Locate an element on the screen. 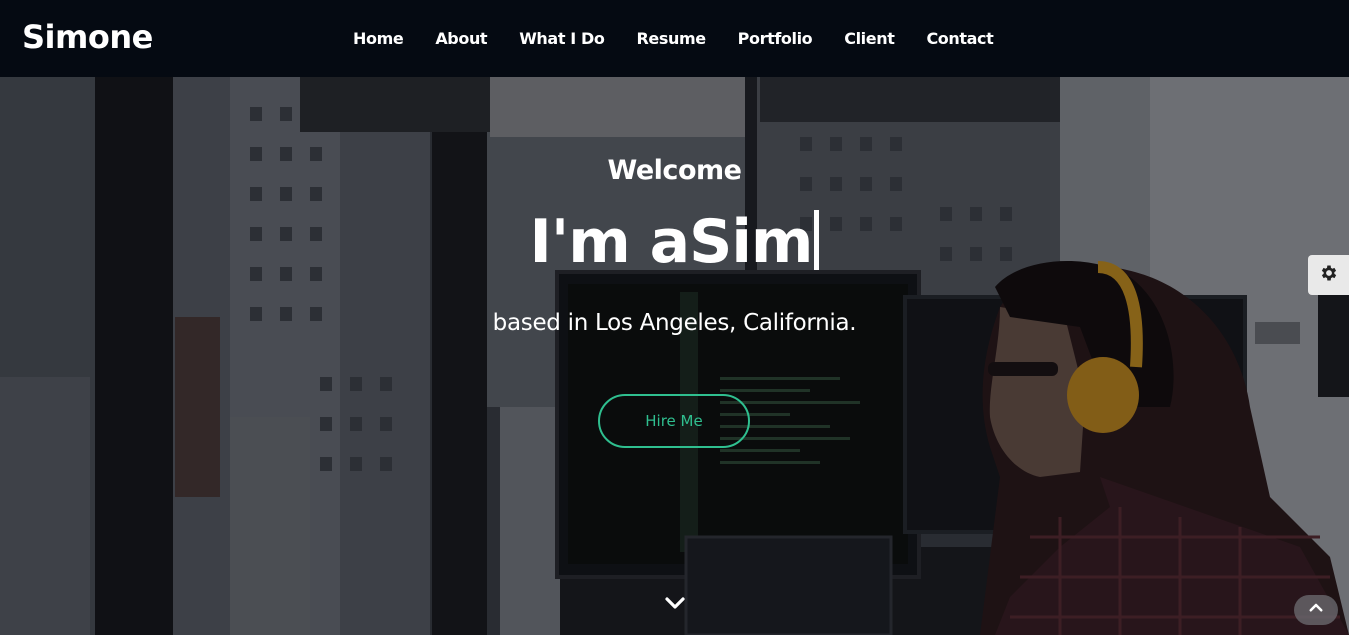 This screenshot has width=1349, height=635. gear-icon is located at coordinates (1329, 275).